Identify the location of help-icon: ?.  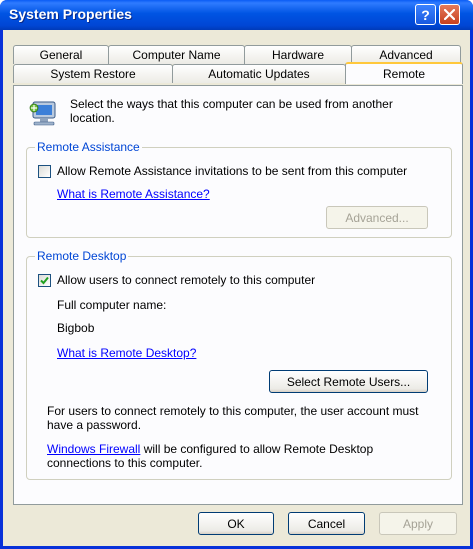
(425, 14).